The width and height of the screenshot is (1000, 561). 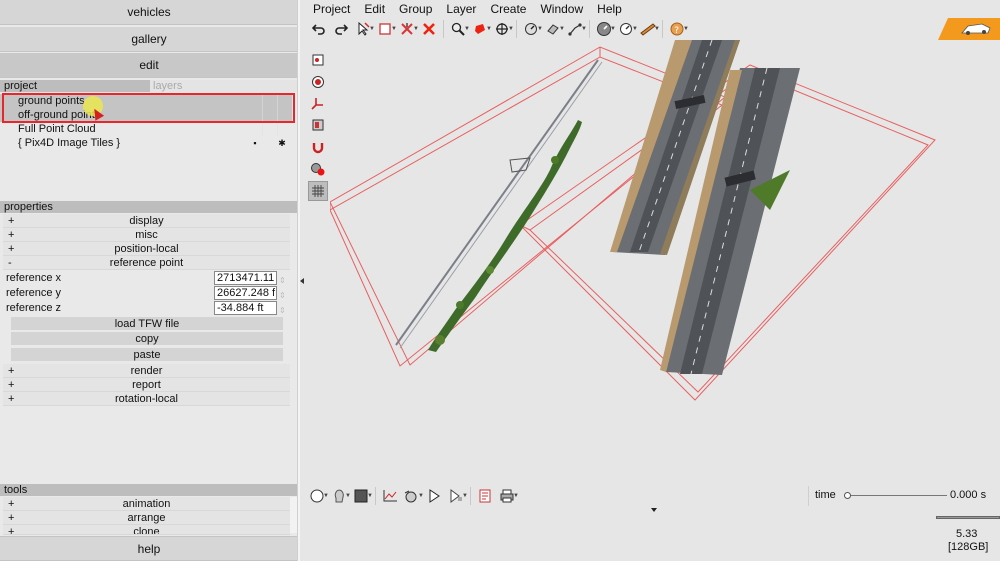 What do you see at coordinates (361, 496) in the screenshot?
I see `square-fill-icon: ▼` at bounding box center [361, 496].